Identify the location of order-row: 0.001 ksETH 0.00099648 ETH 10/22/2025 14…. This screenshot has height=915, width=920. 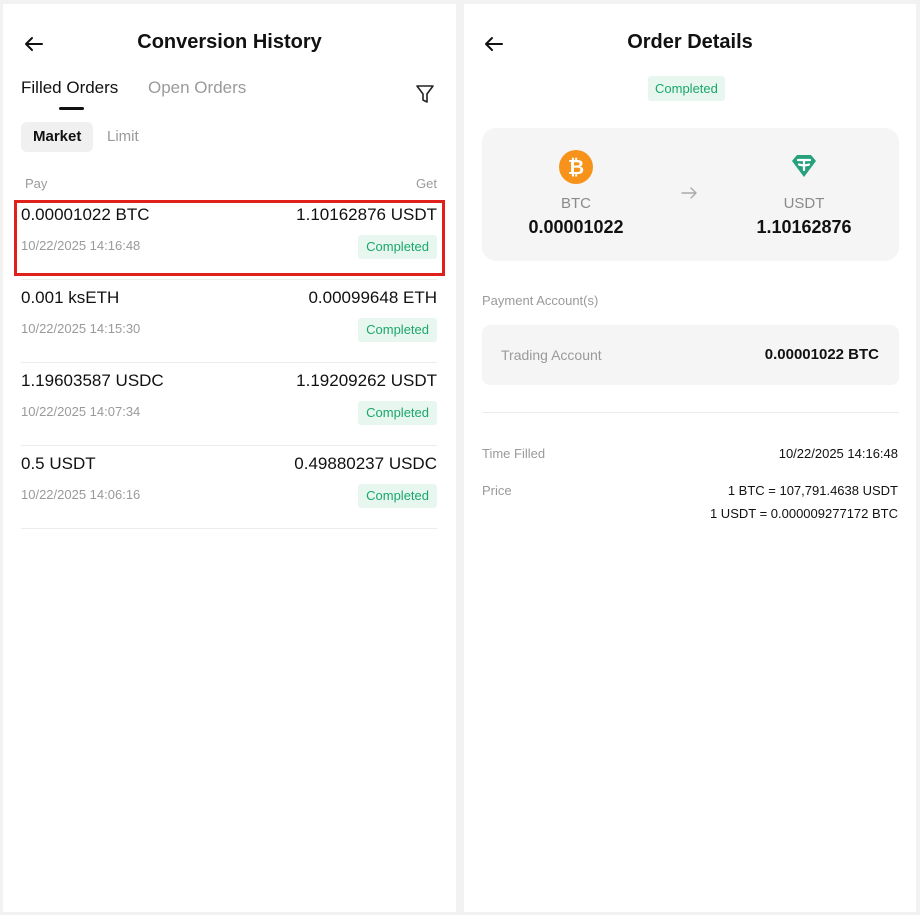
(229, 321).